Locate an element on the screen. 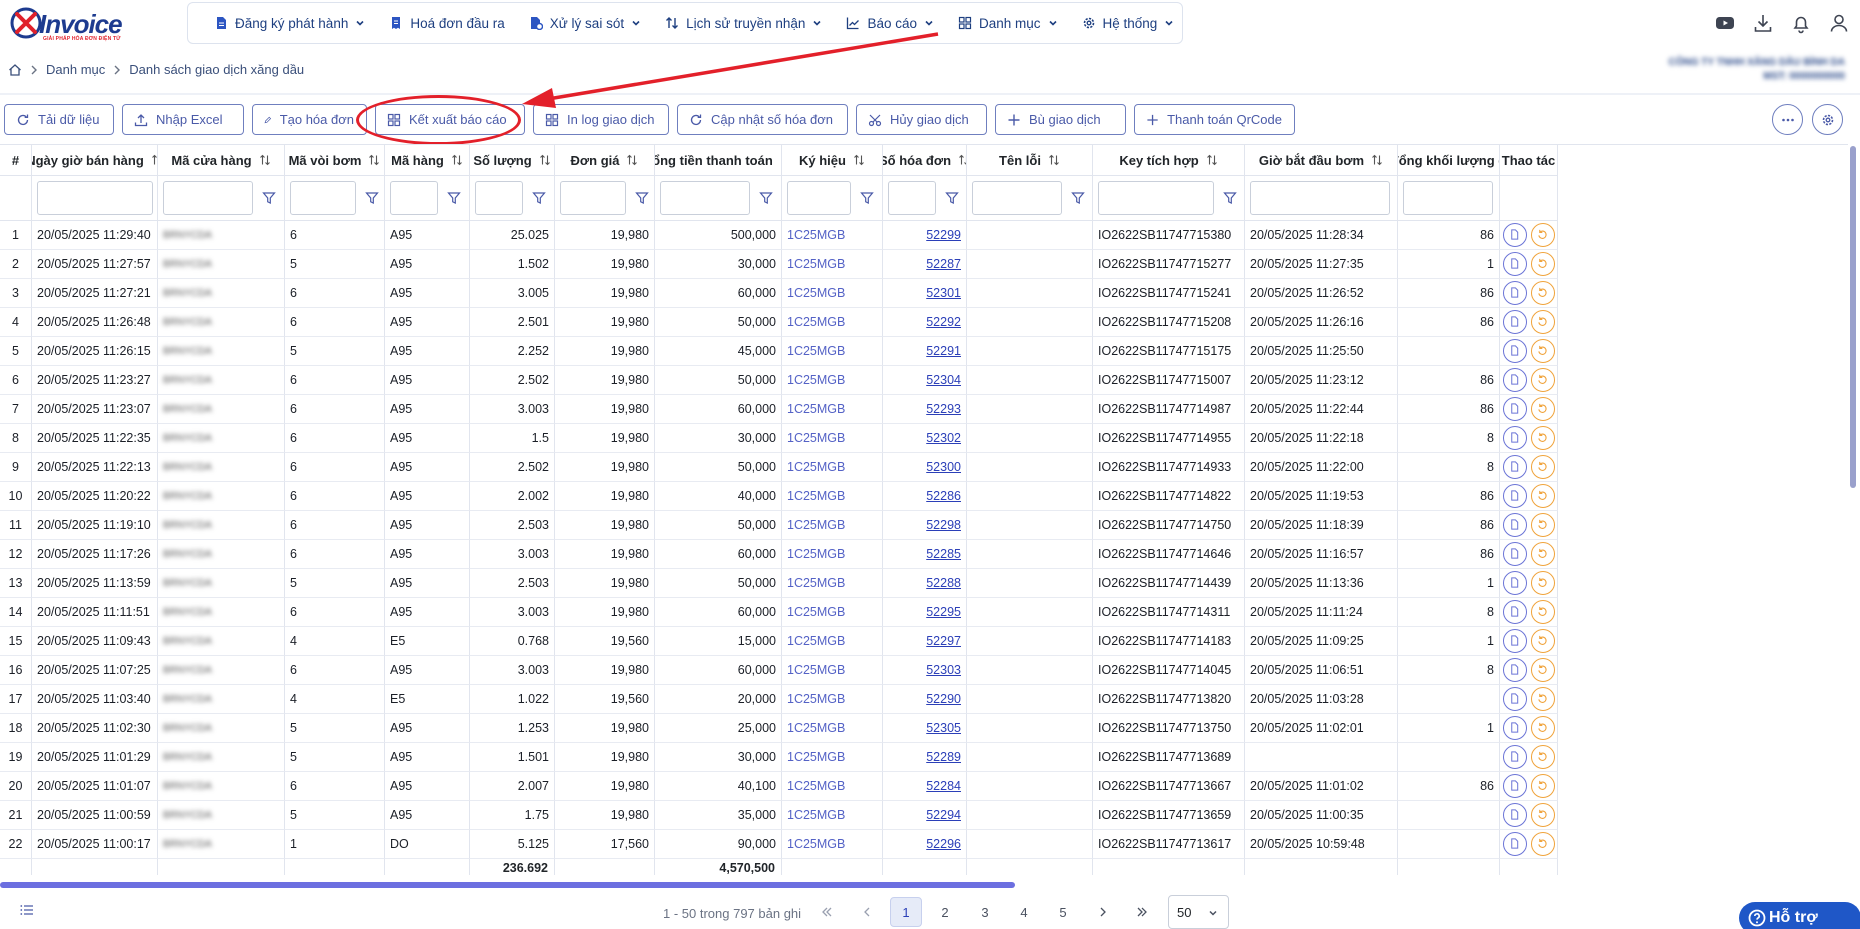 This screenshot has height=929, width=1860. invoice-number-link: 52300 is located at coordinates (943, 467).